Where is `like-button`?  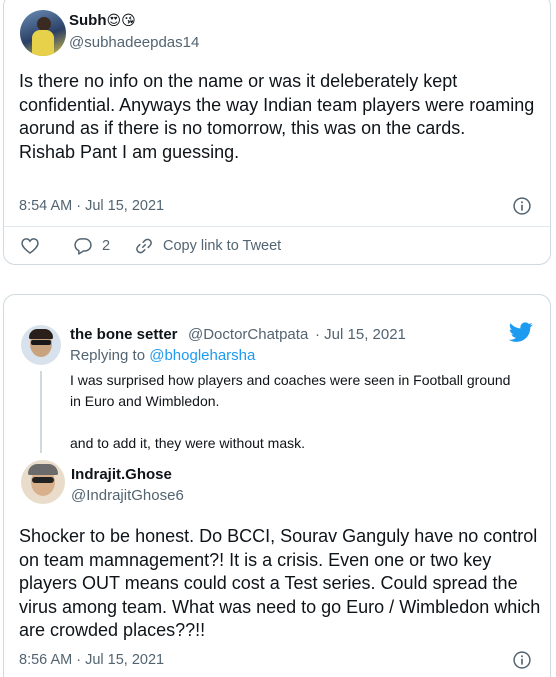
like-button is located at coordinates (30, 246).